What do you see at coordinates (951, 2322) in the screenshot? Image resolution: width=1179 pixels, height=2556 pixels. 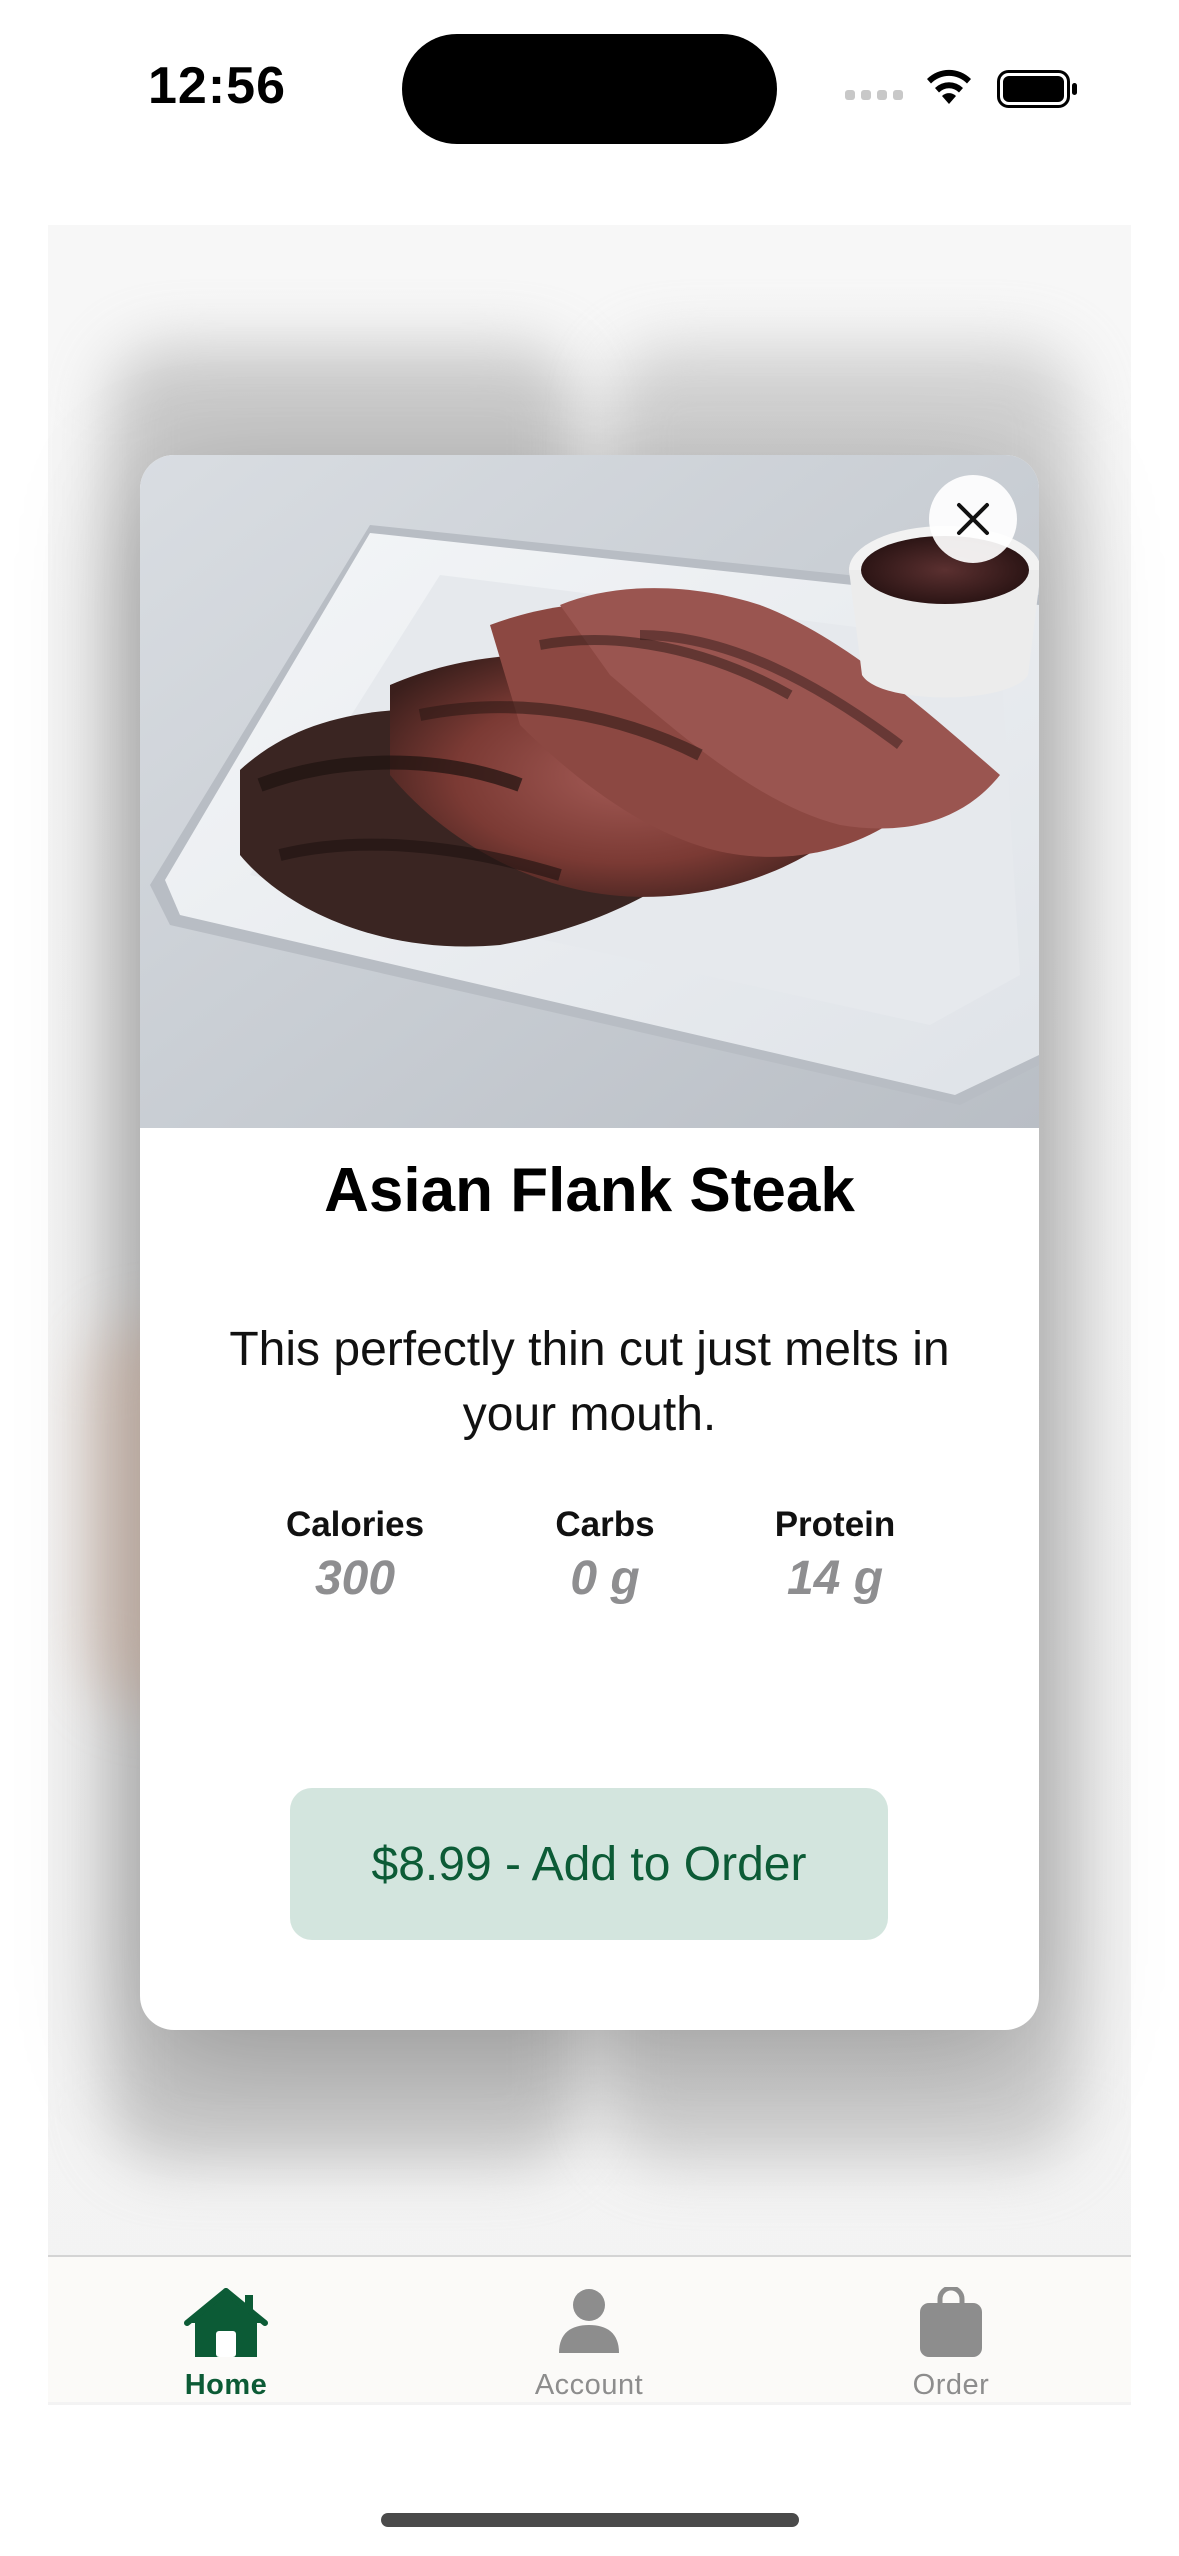 I see `bag-icon` at bounding box center [951, 2322].